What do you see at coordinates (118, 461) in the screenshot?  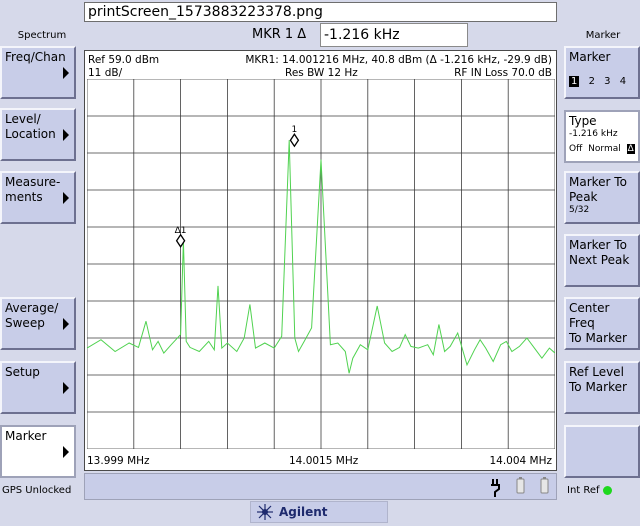 I see `freq-start: 13.999 MHz` at bounding box center [118, 461].